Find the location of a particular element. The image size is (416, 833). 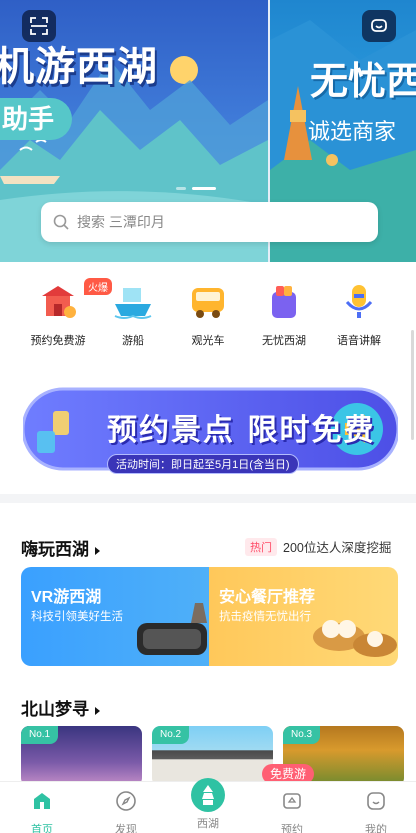

vr-headset-icon is located at coordinates (172, 629).